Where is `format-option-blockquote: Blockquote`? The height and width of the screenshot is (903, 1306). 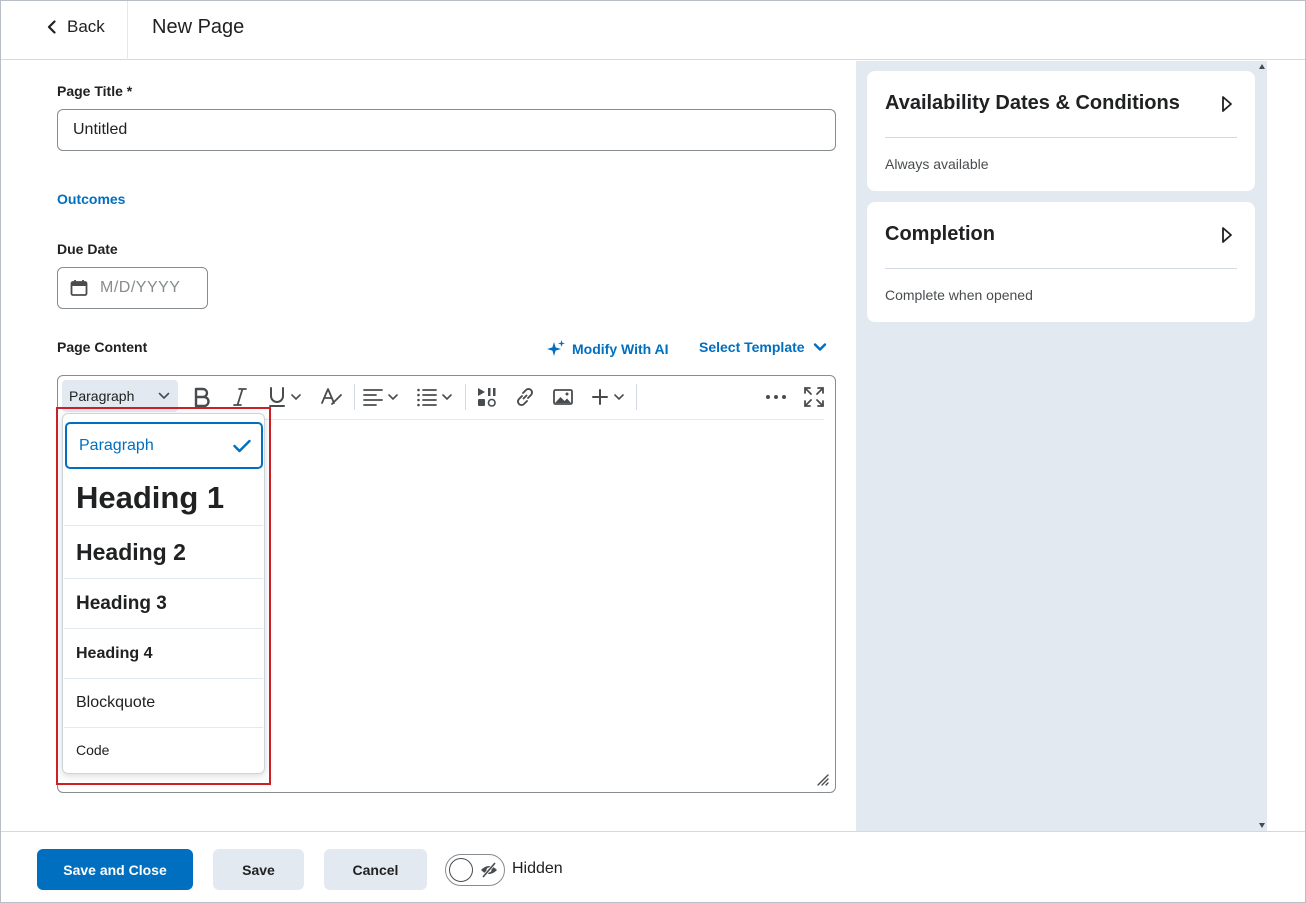 format-option-blockquote: Blockquote is located at coordinates (163, 703).